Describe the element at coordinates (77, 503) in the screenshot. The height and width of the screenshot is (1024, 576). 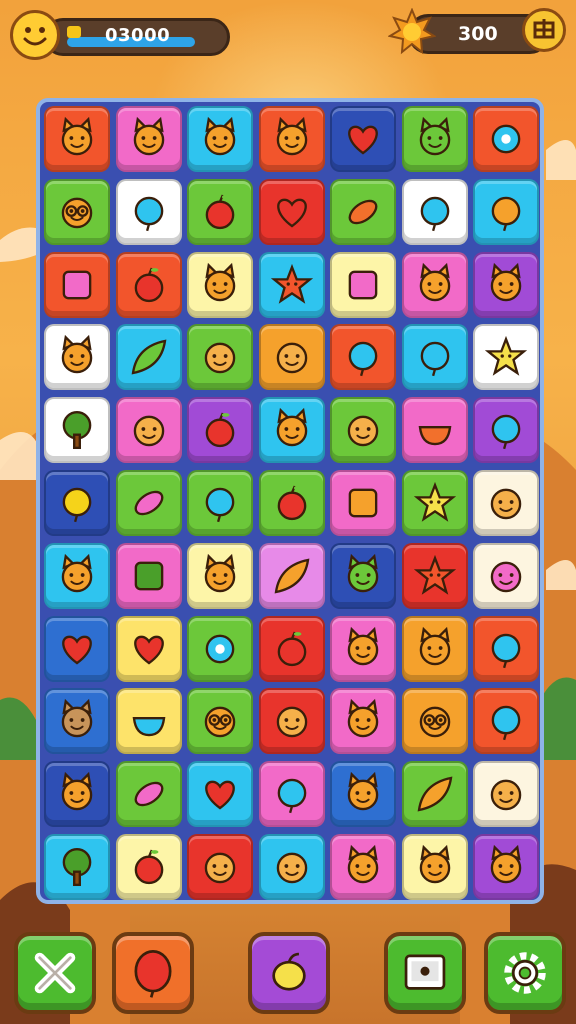
I see `tile-lemon` at that location.